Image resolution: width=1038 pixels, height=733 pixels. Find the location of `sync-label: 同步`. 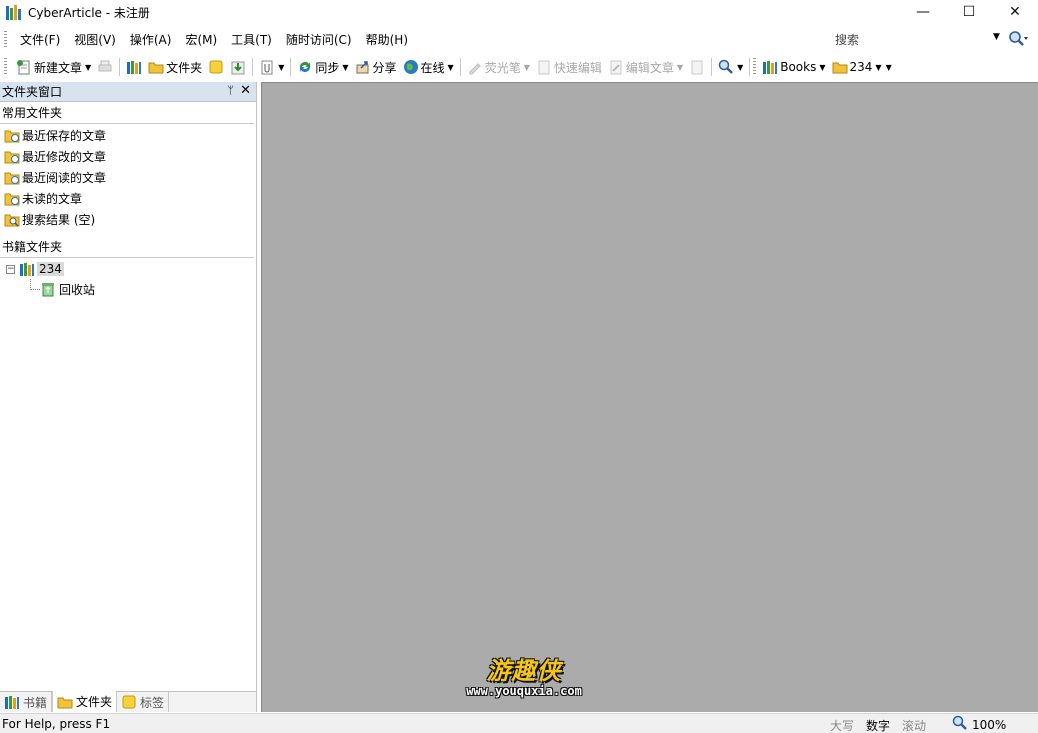

sync-label: 同步 is located at coordinates (327, 67).